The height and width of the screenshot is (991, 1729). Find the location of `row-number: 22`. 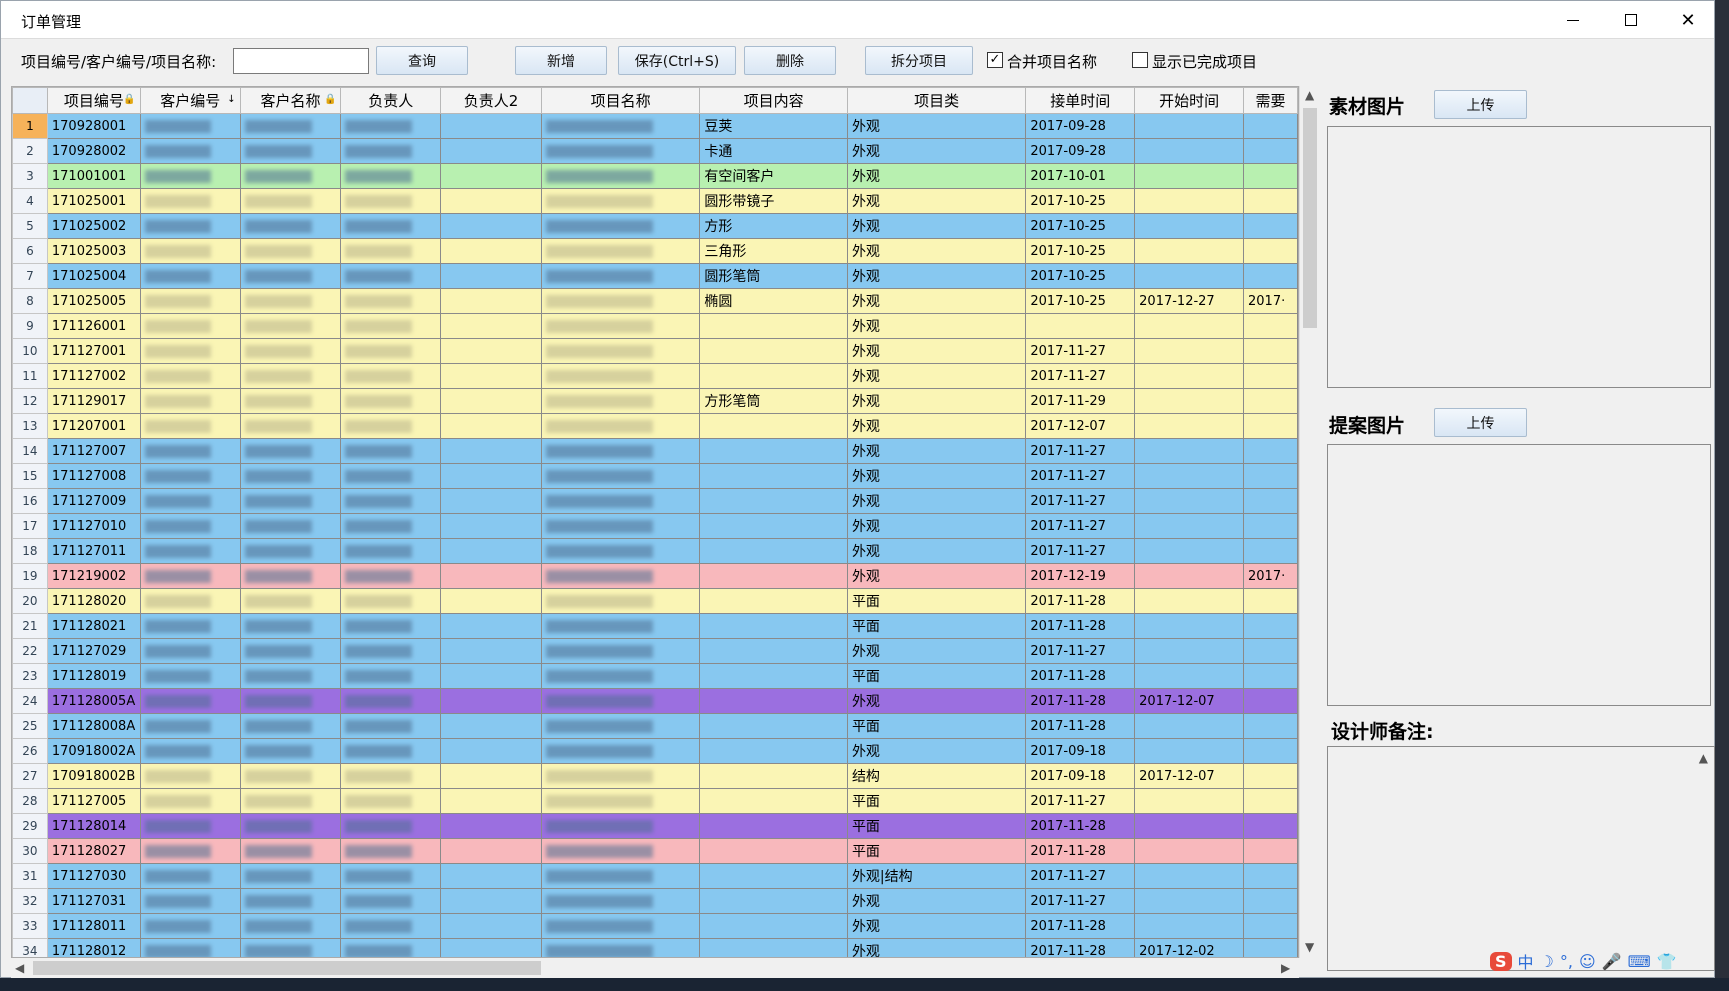

row-number: 22 is located at coordinates (30, 651).